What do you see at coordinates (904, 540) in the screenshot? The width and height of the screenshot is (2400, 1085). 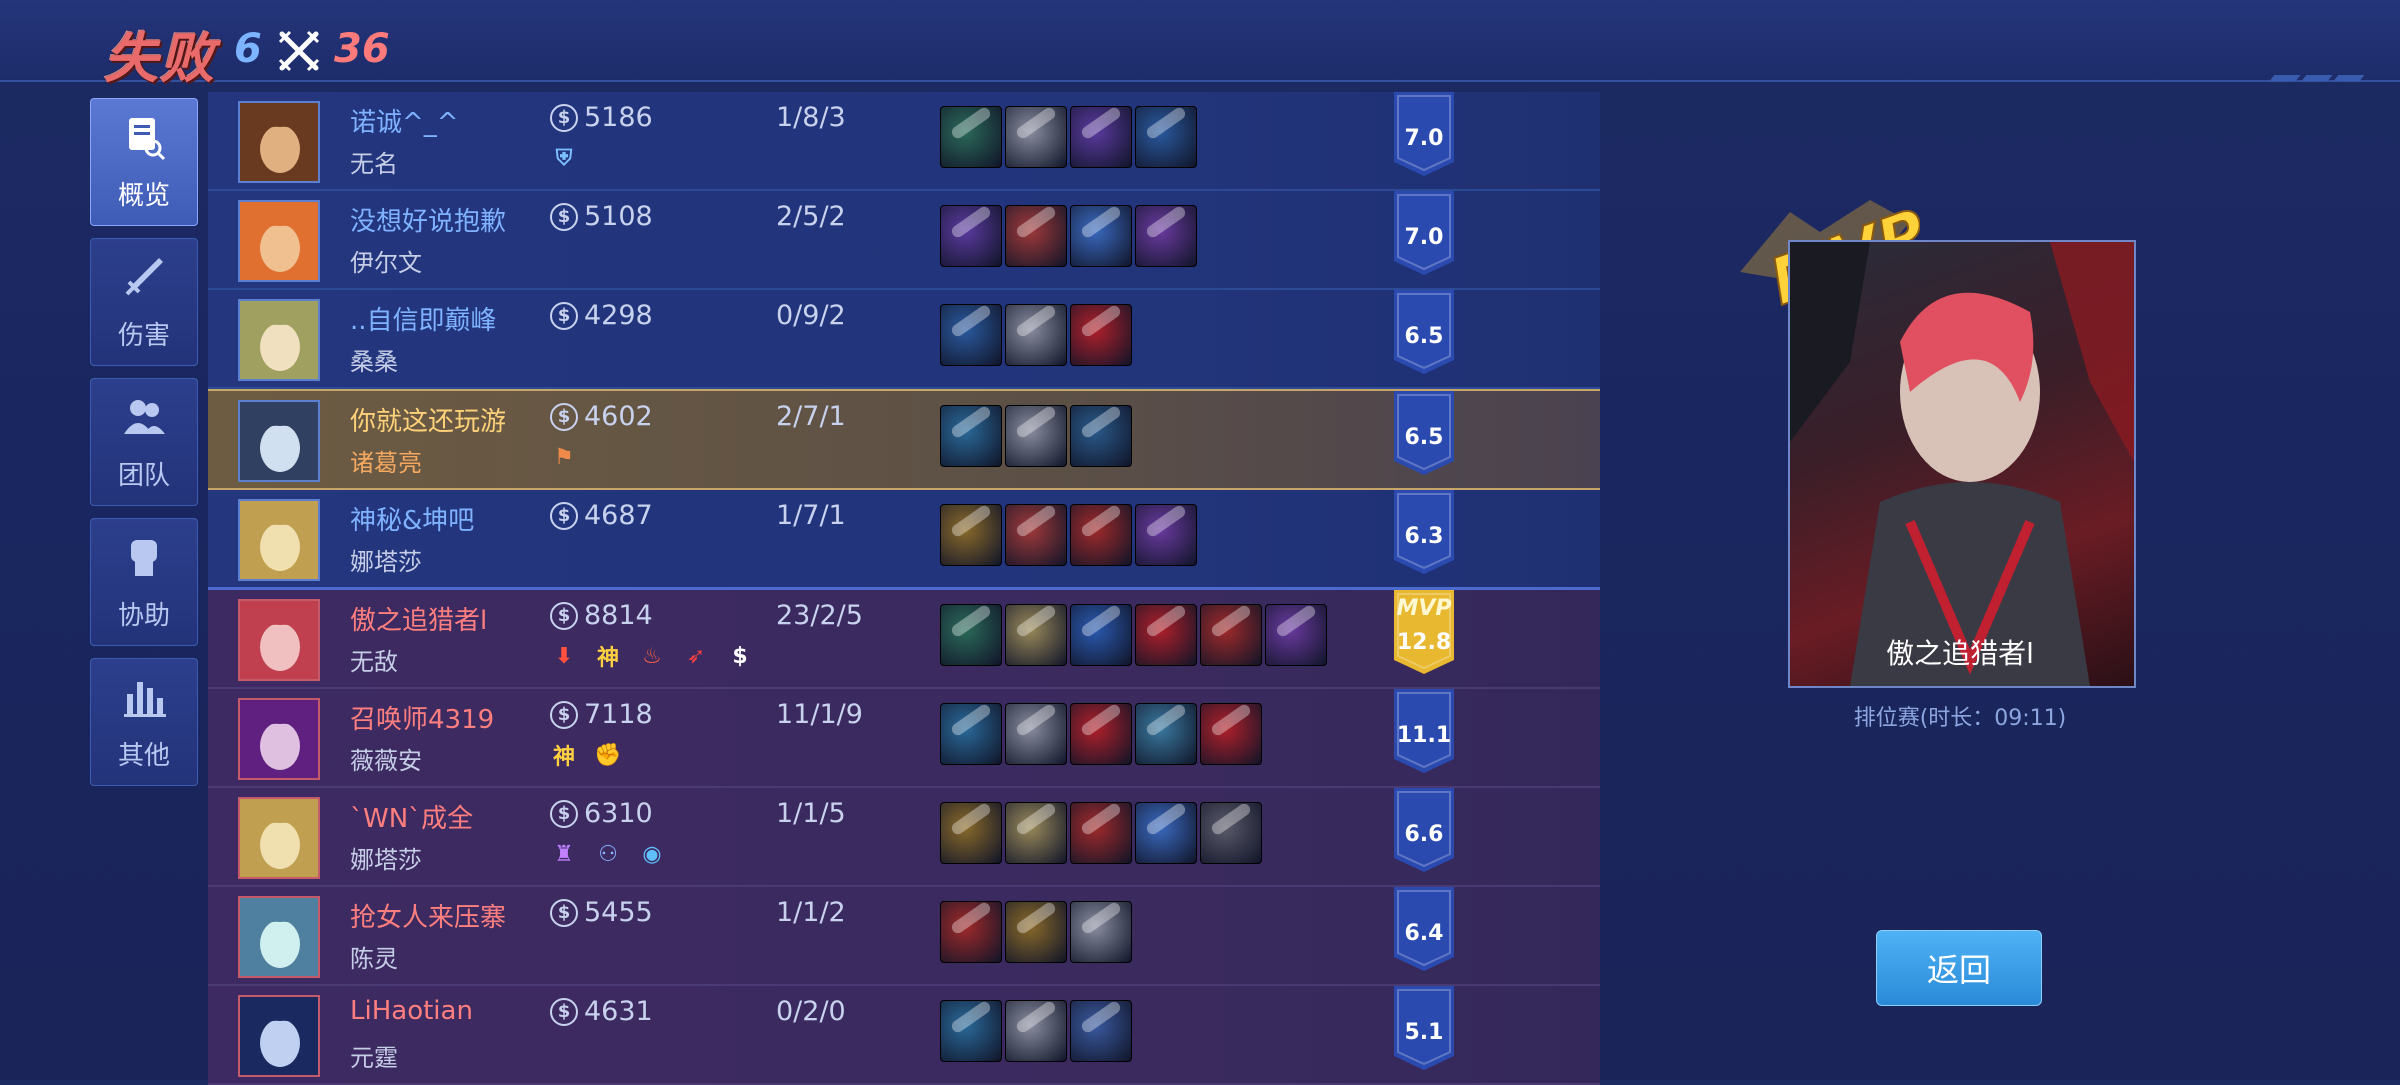 I see `player-row: 神秘&坤吧 娜塔莎 $4687 1/7/1 6.3` at bounding box center [904, 540].